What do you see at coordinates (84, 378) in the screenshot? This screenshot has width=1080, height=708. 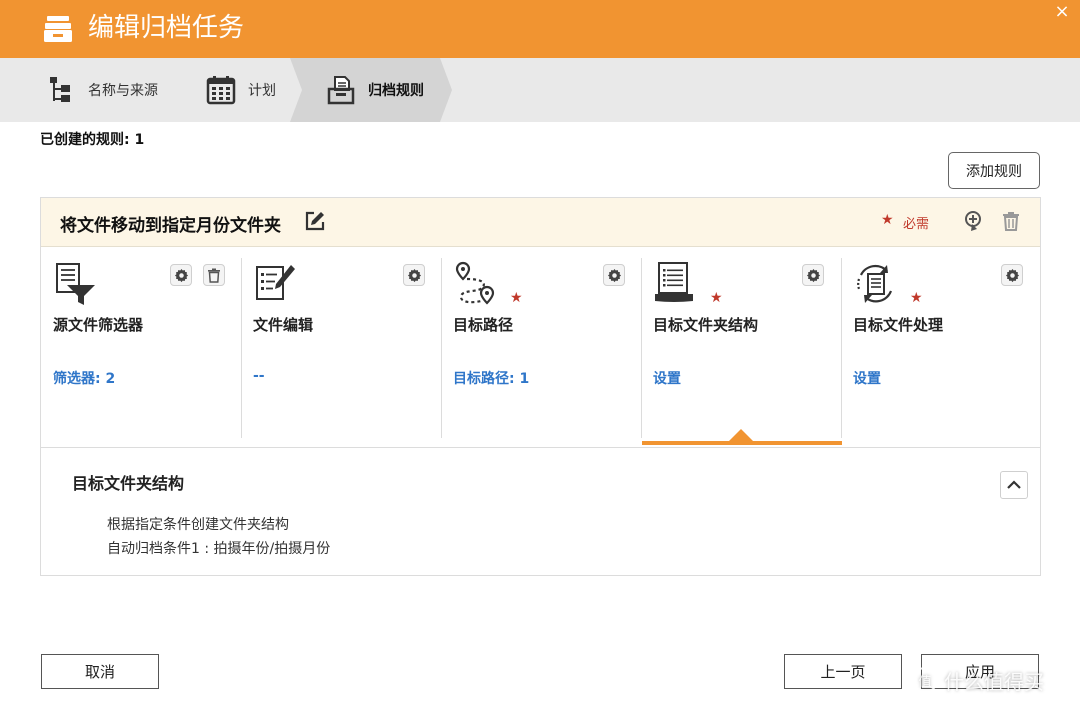 I see `card-value-link: 筛选器: 2` at bounding box center [84, 378].